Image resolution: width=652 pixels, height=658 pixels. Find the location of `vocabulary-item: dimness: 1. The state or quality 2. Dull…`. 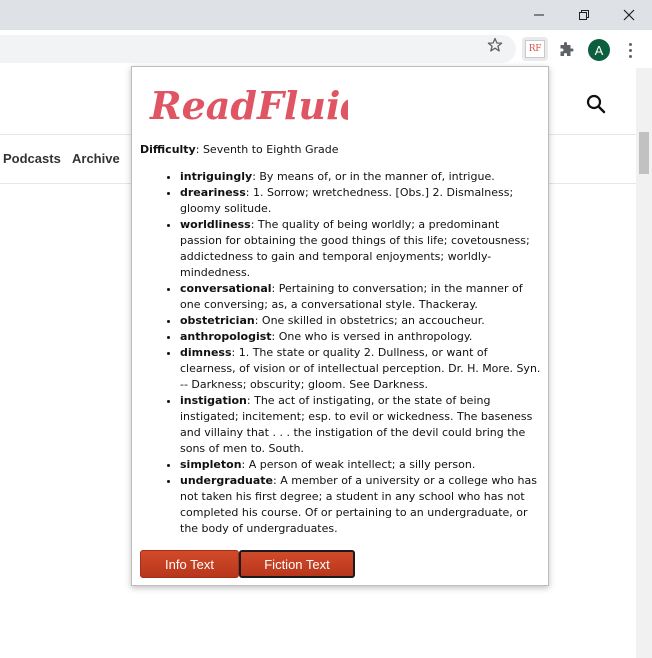

vocabulary-item: dimness: 1. The state or quality 2. Dull… is located at coordinates (361, 369).